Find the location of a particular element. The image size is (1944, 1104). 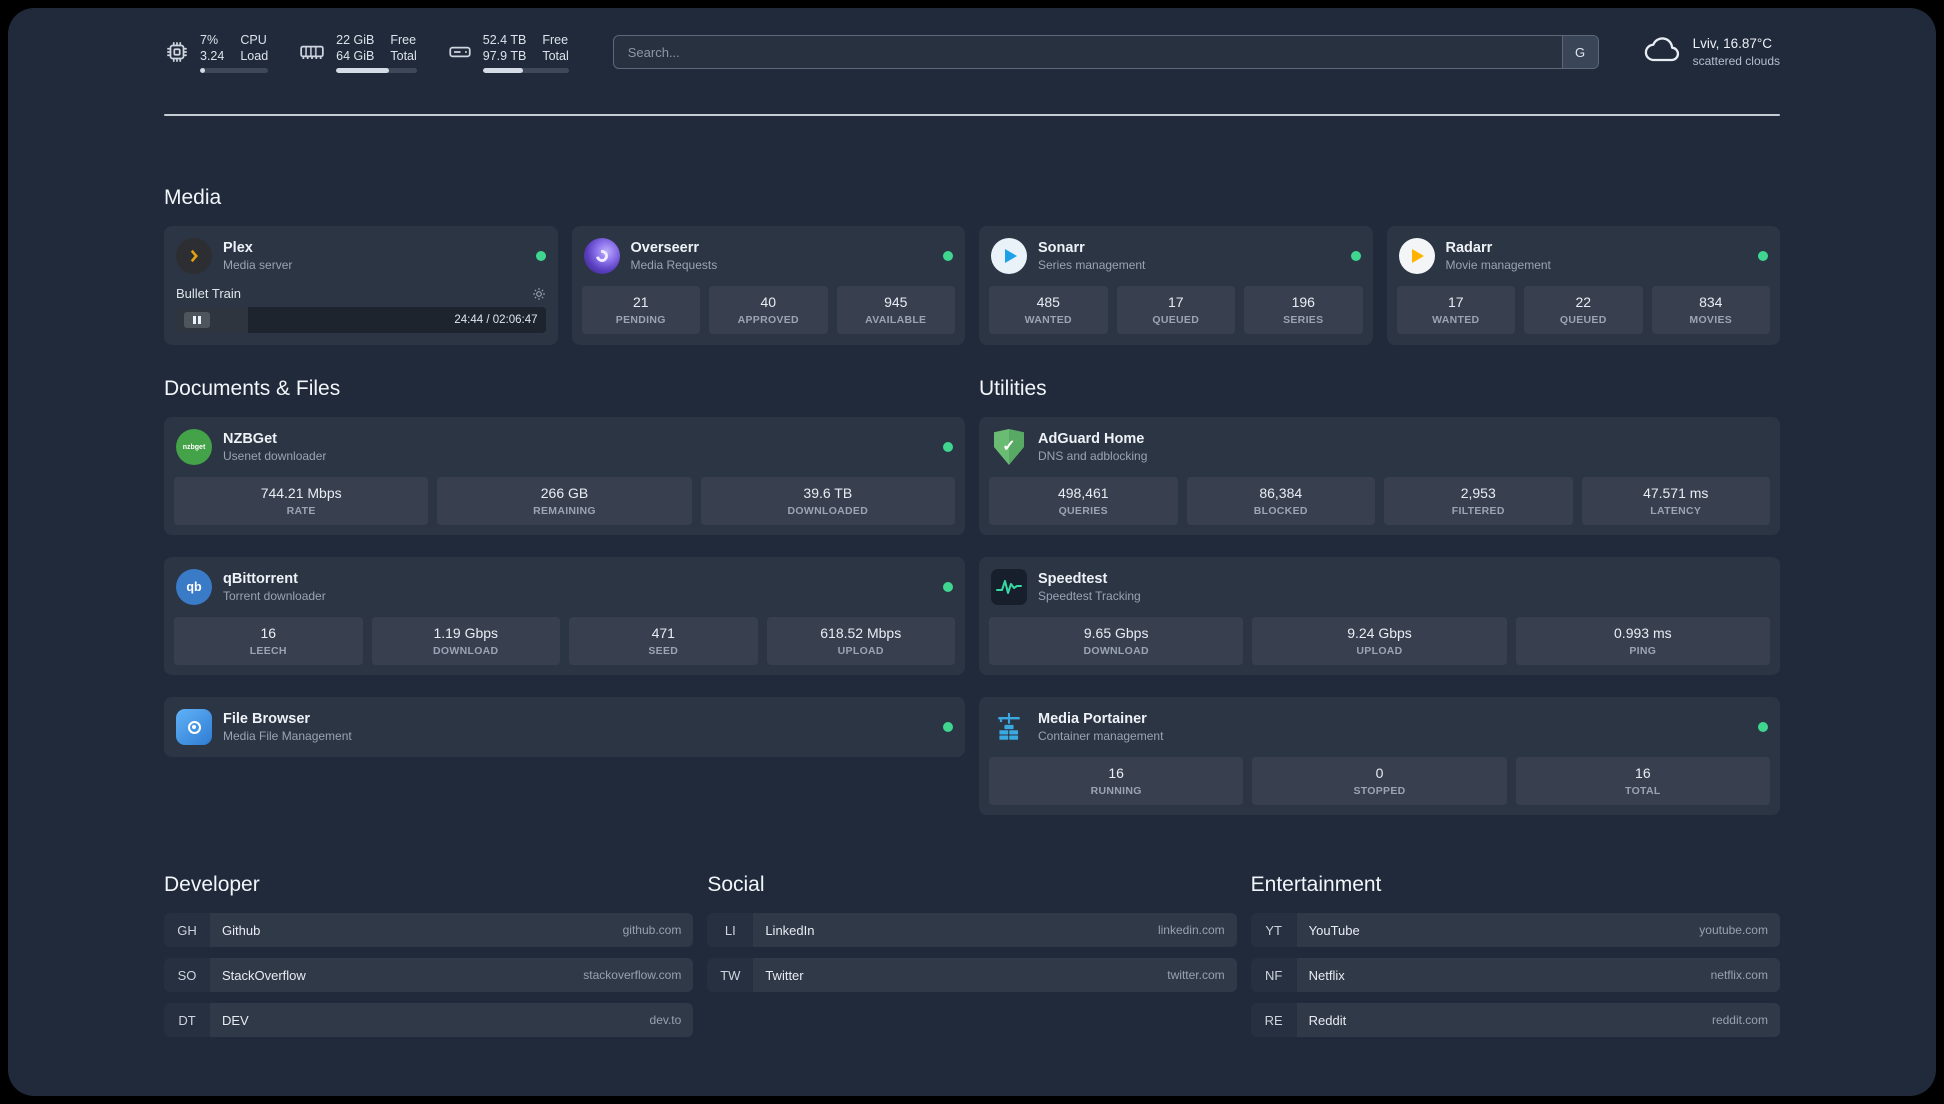

disk-progress-bar is located at coordinates (525, 70).